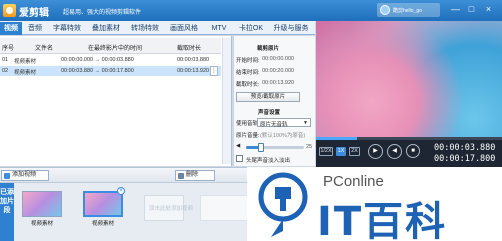 This screenshot has width=502, height=241. I want to click on tab-picture-style: 画面风格, so click(184, 28).